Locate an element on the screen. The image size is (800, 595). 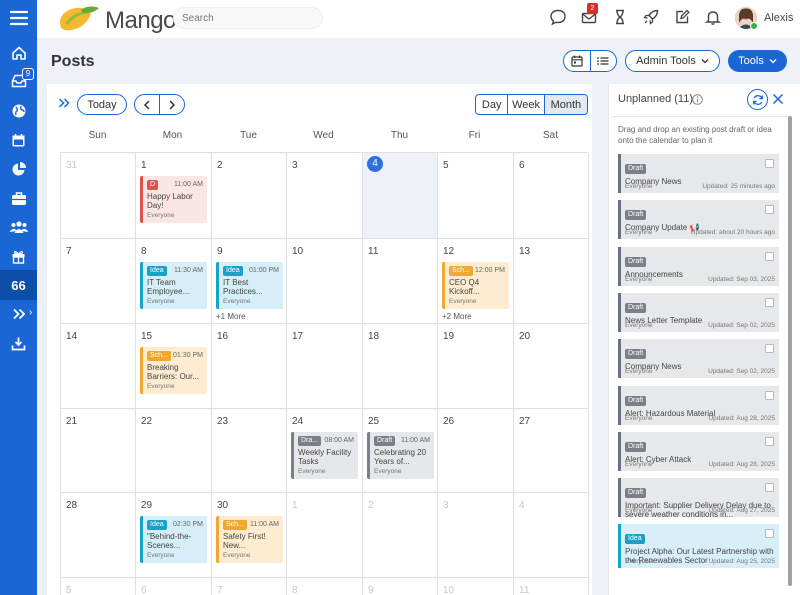
today-button: Today is located at coordinates (102, 104).